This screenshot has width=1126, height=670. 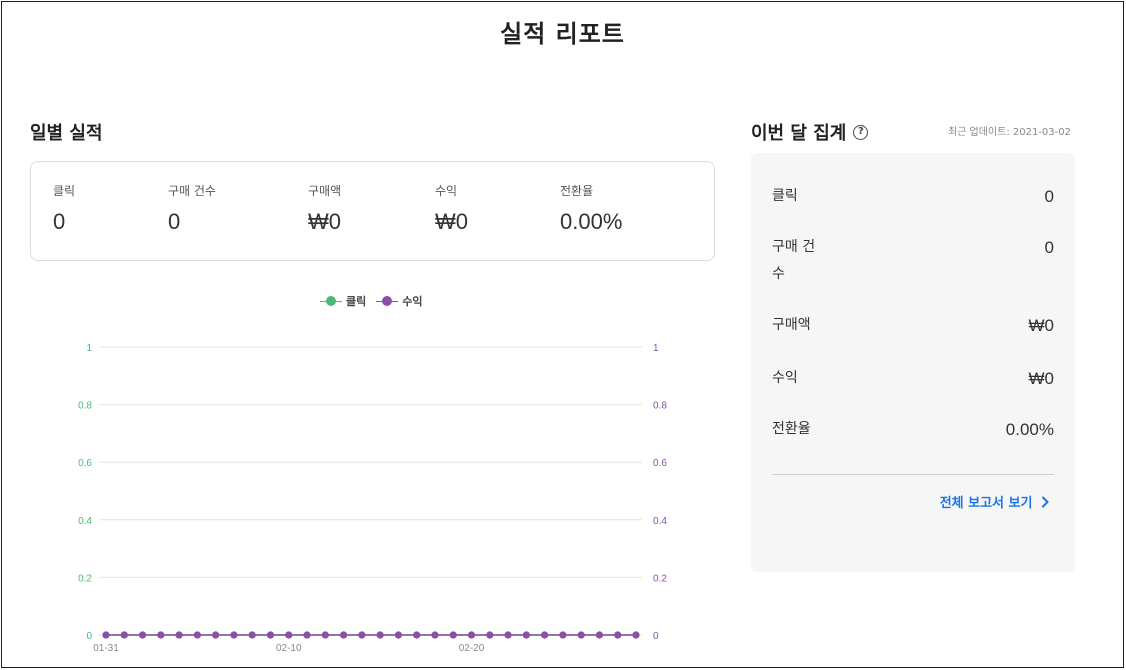 I want to click on stat-value: 0.00%, so click(x=591, y=221).